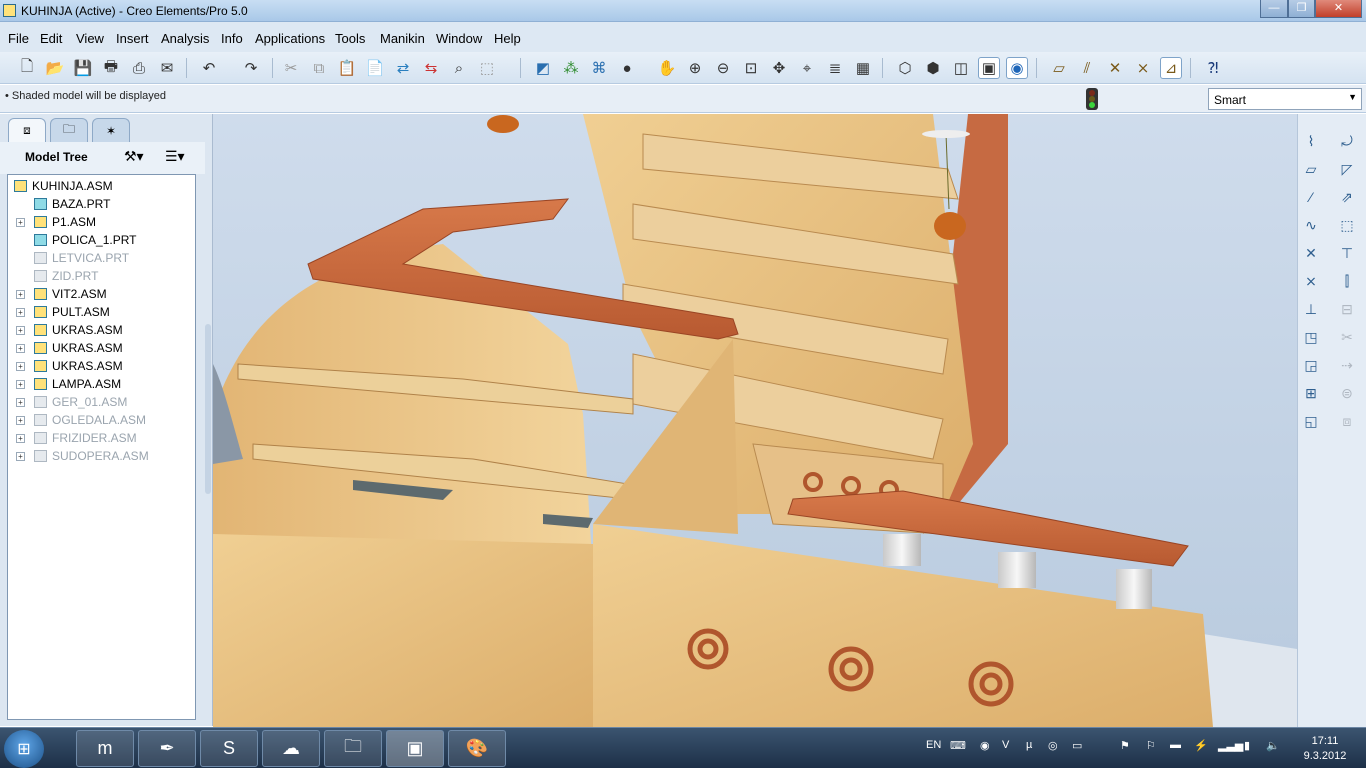 Image resolution: width=1366 pixels, height=768 pixels. What do you see at coordinates (101, 384) in the screenshot?
I see `tree-item: + LAMPA.ASM` at bounding box center [101, 384].